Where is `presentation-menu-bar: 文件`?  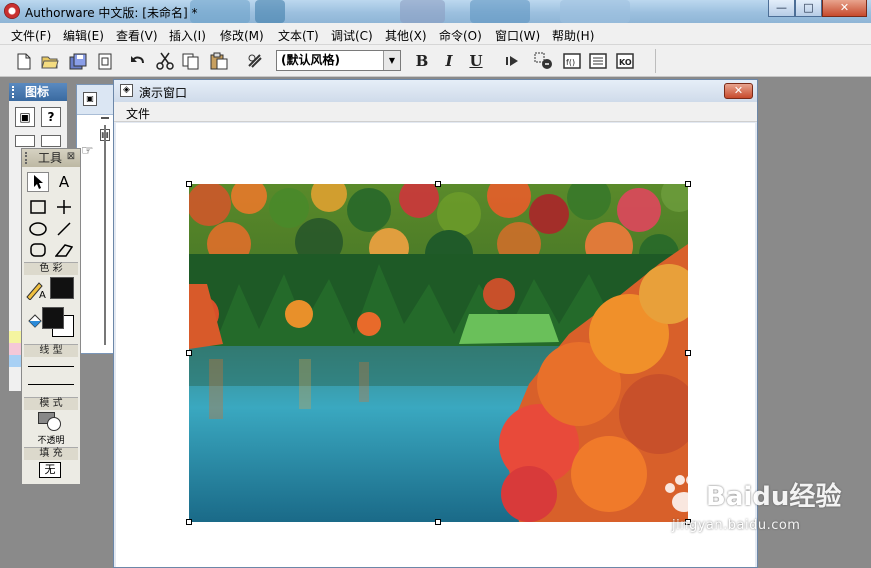 presentation-menu-bar: 文件 is located at coordinates (435, 112).